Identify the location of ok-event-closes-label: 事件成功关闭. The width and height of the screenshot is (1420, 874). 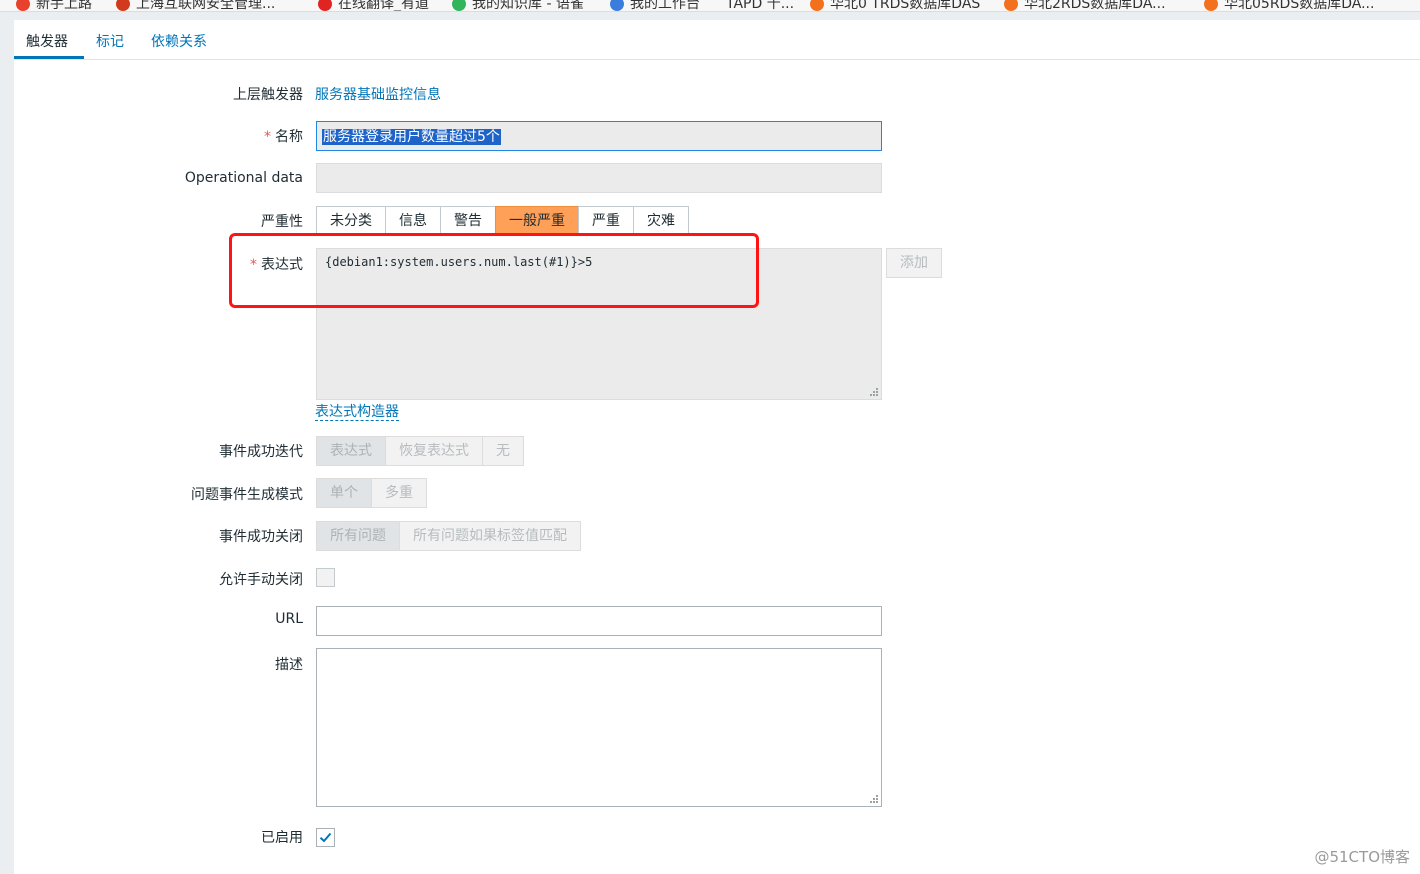
(261, 537).